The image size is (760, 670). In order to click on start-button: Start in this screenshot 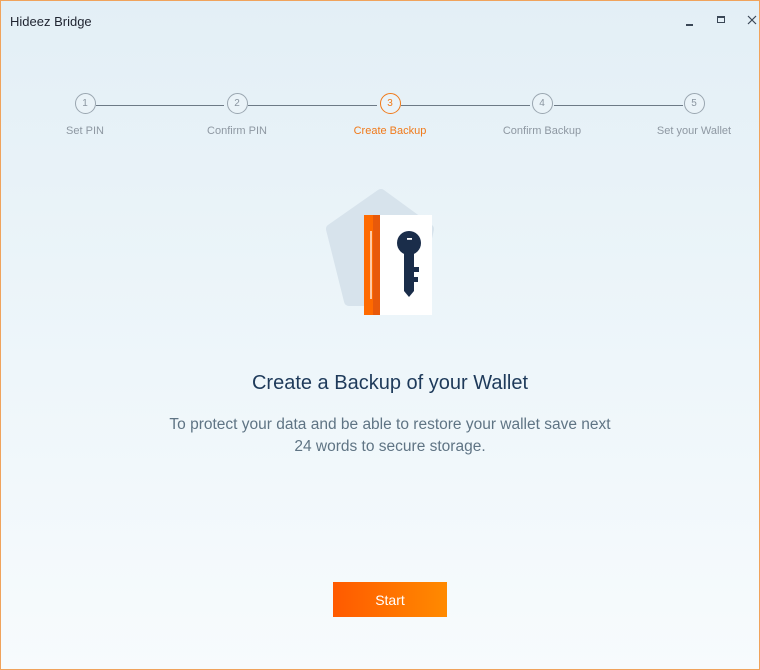, I will do `click(390, 599)`.